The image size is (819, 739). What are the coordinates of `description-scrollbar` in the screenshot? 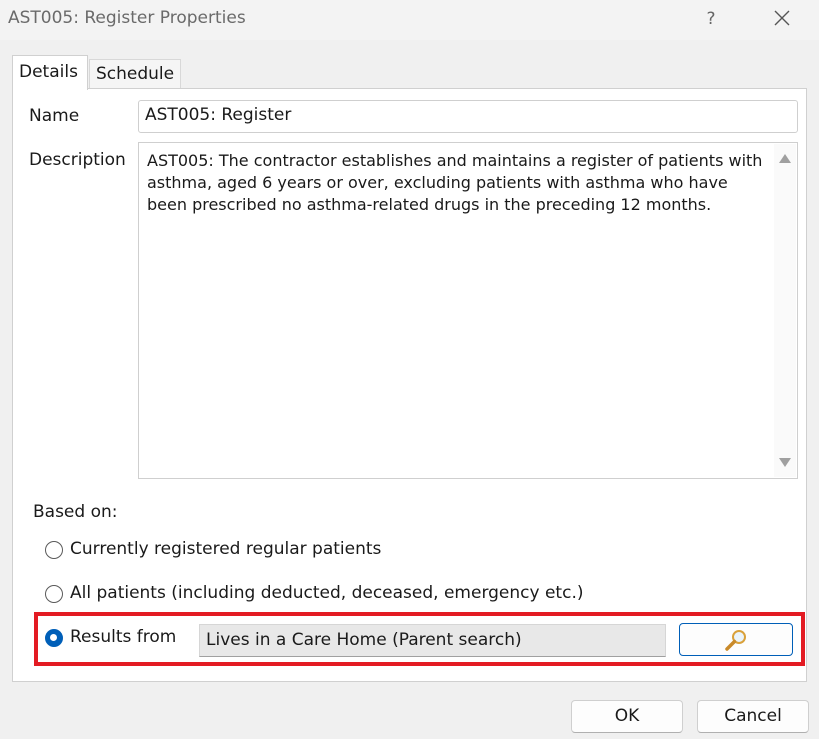 It's located at (785, 310).